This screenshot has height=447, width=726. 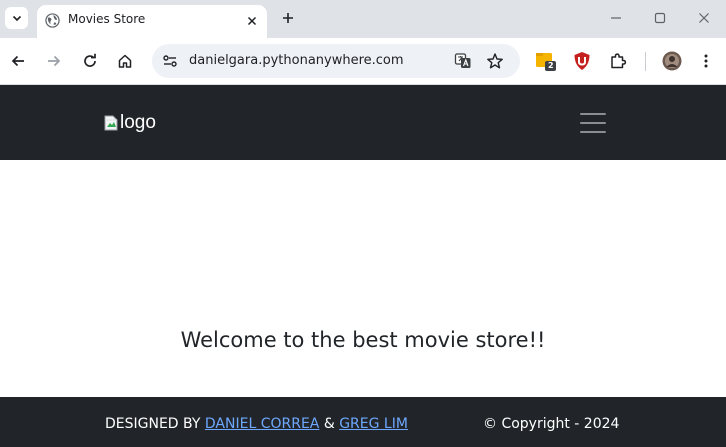 What do you see at coordinates (593, 114) in the screenshot?
I see `hamburger-icon` at bounding box center [593, 114].